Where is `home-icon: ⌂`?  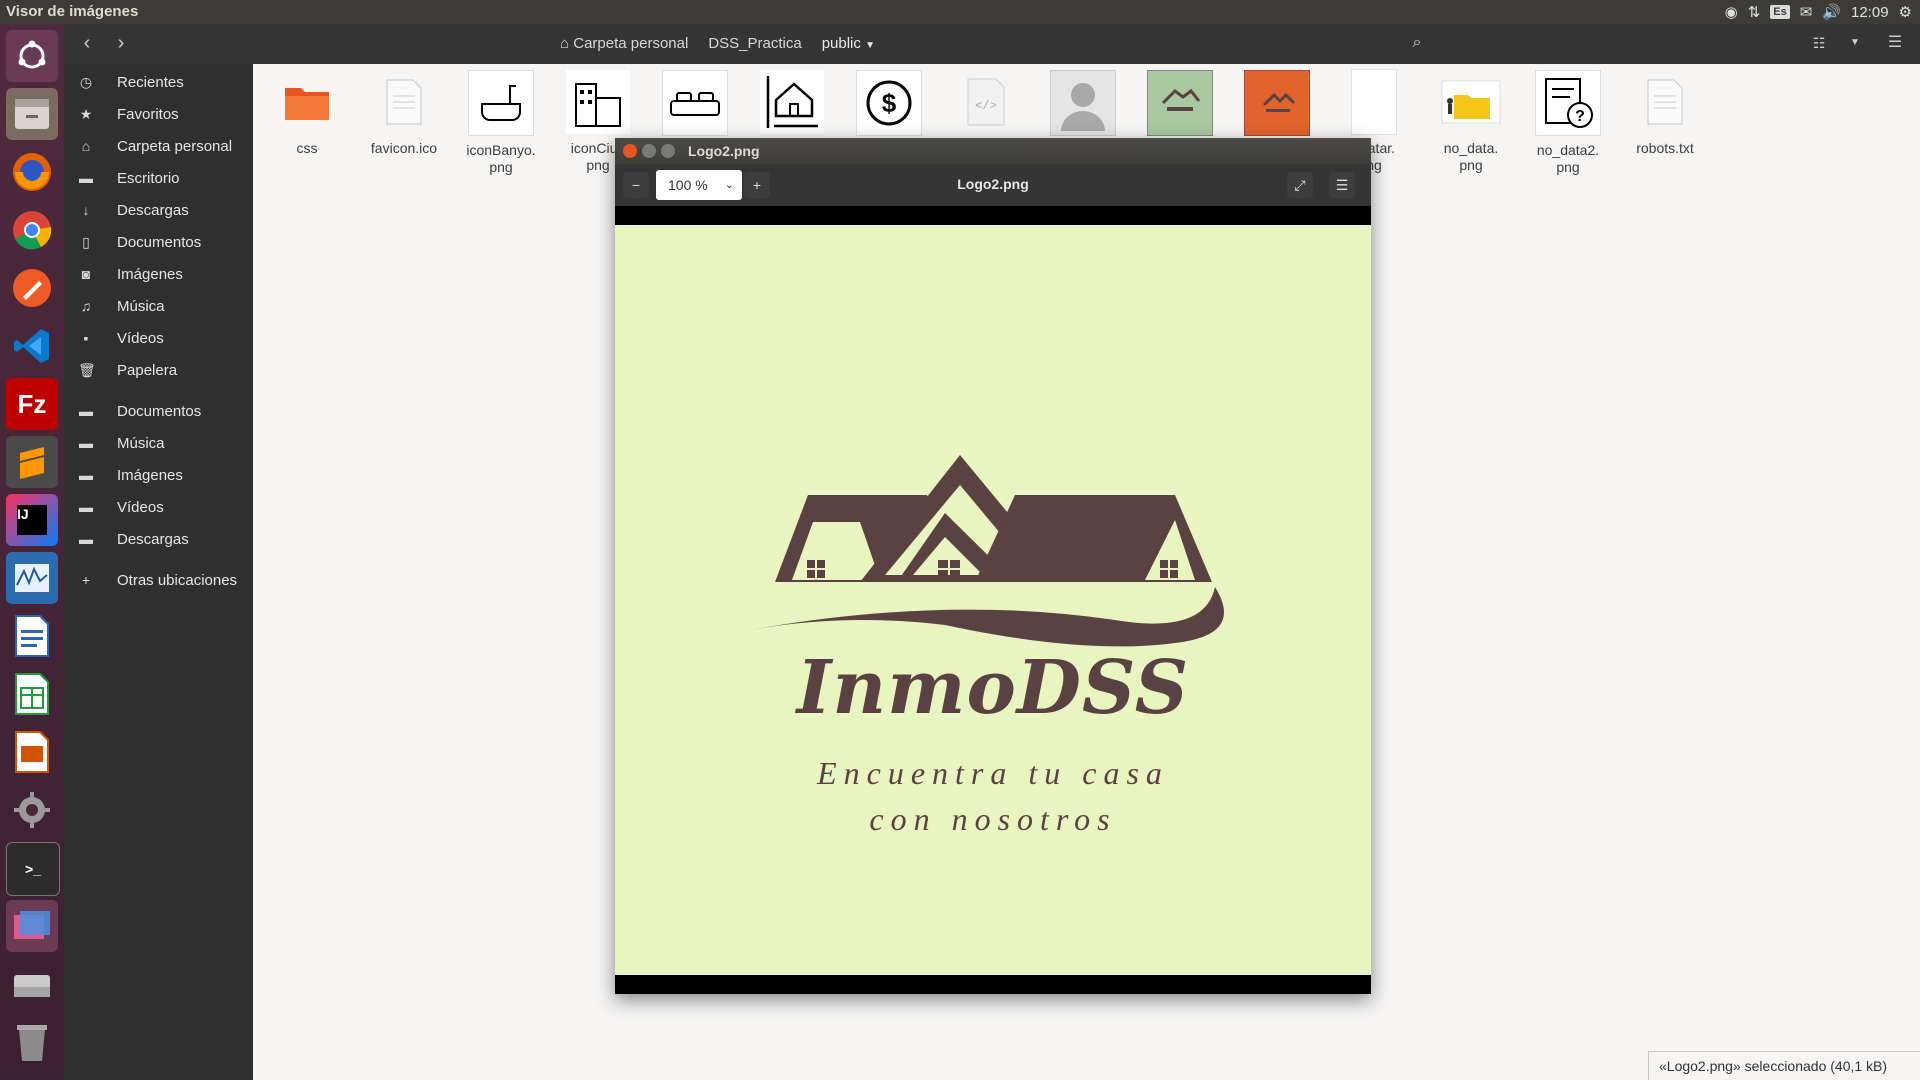
home-icon: ⌂ is located at coordinates (565, 43).